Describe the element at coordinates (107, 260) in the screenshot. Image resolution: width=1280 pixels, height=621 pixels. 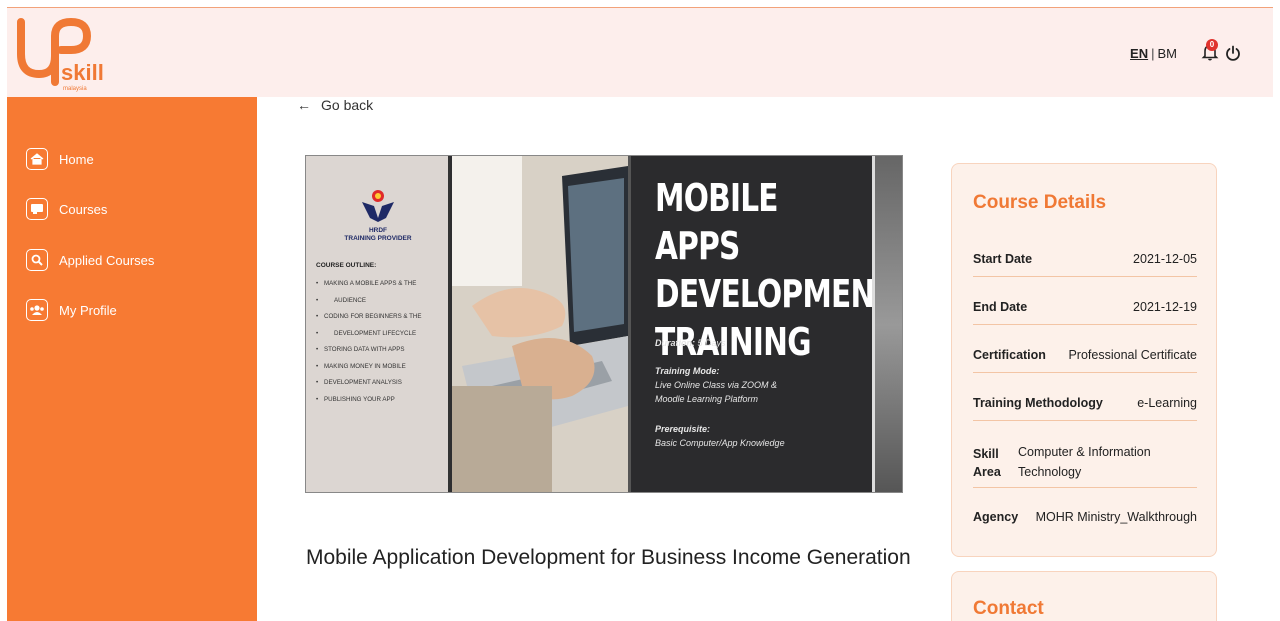
I see `sidebar-item-label: Applied Courses` at that location.